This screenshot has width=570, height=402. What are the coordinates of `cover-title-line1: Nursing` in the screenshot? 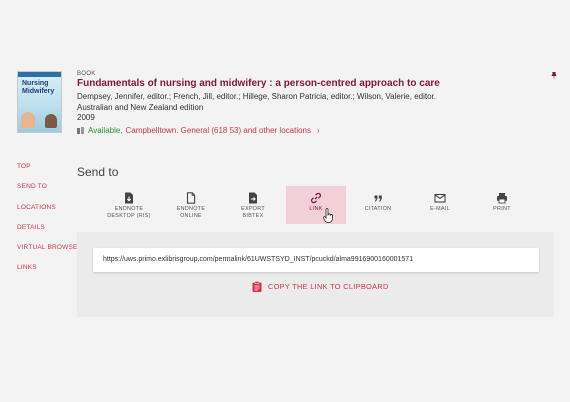 It's located at (35, 83).